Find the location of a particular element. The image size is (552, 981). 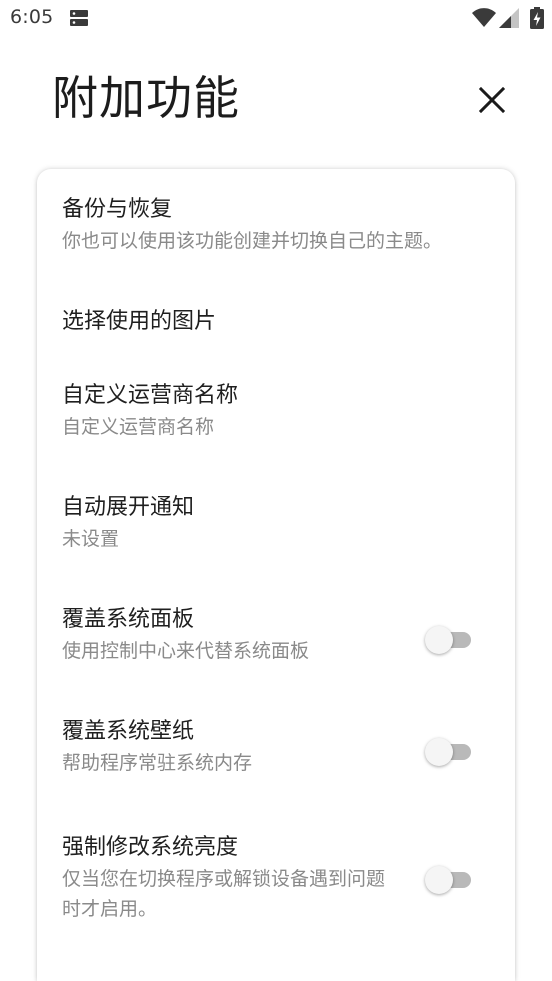

override-system-wallpaper-switch is located at coordinates (449, 752).